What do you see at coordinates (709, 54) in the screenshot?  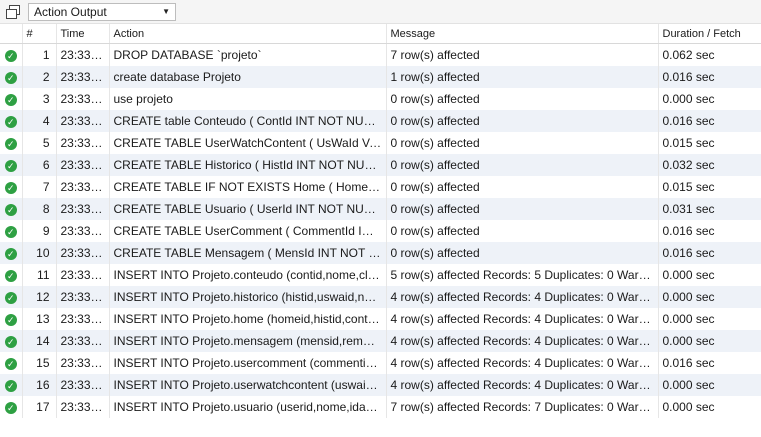 I see `duration-cell: 0.062 sec` at bounding box center [709, 54].